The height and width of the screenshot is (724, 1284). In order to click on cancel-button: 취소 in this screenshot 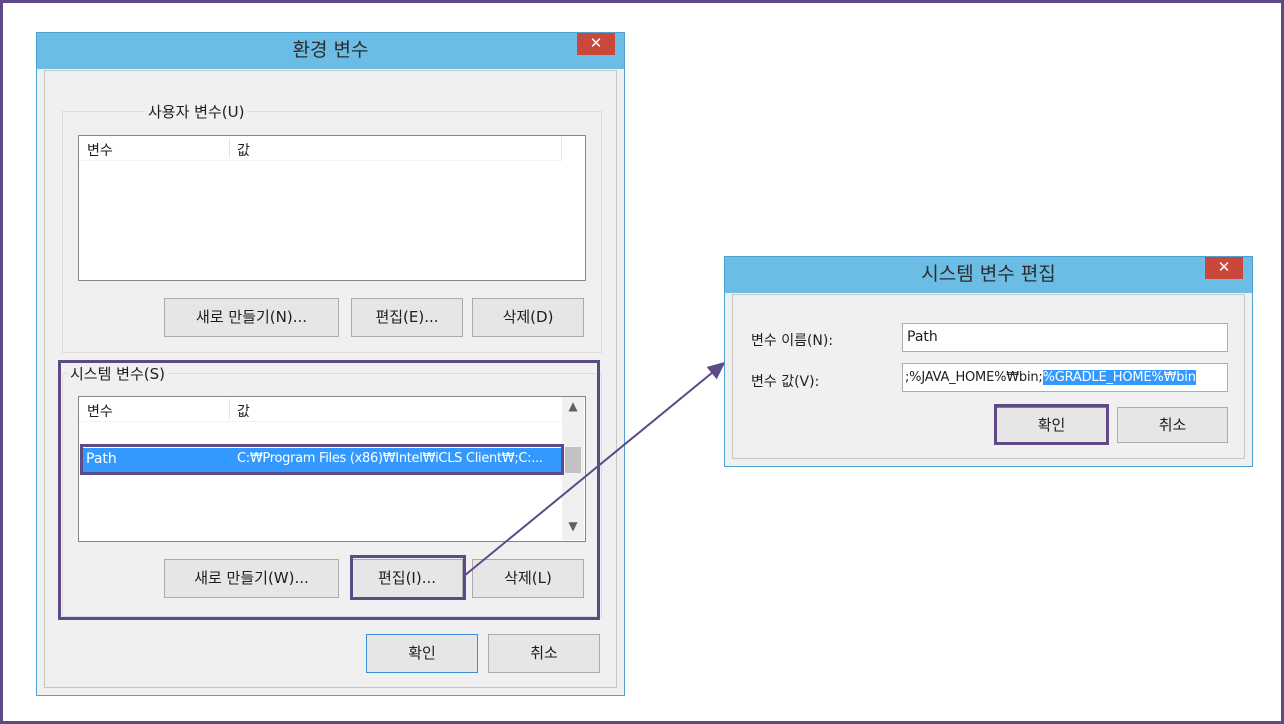, I will do `click(544, 653)`.